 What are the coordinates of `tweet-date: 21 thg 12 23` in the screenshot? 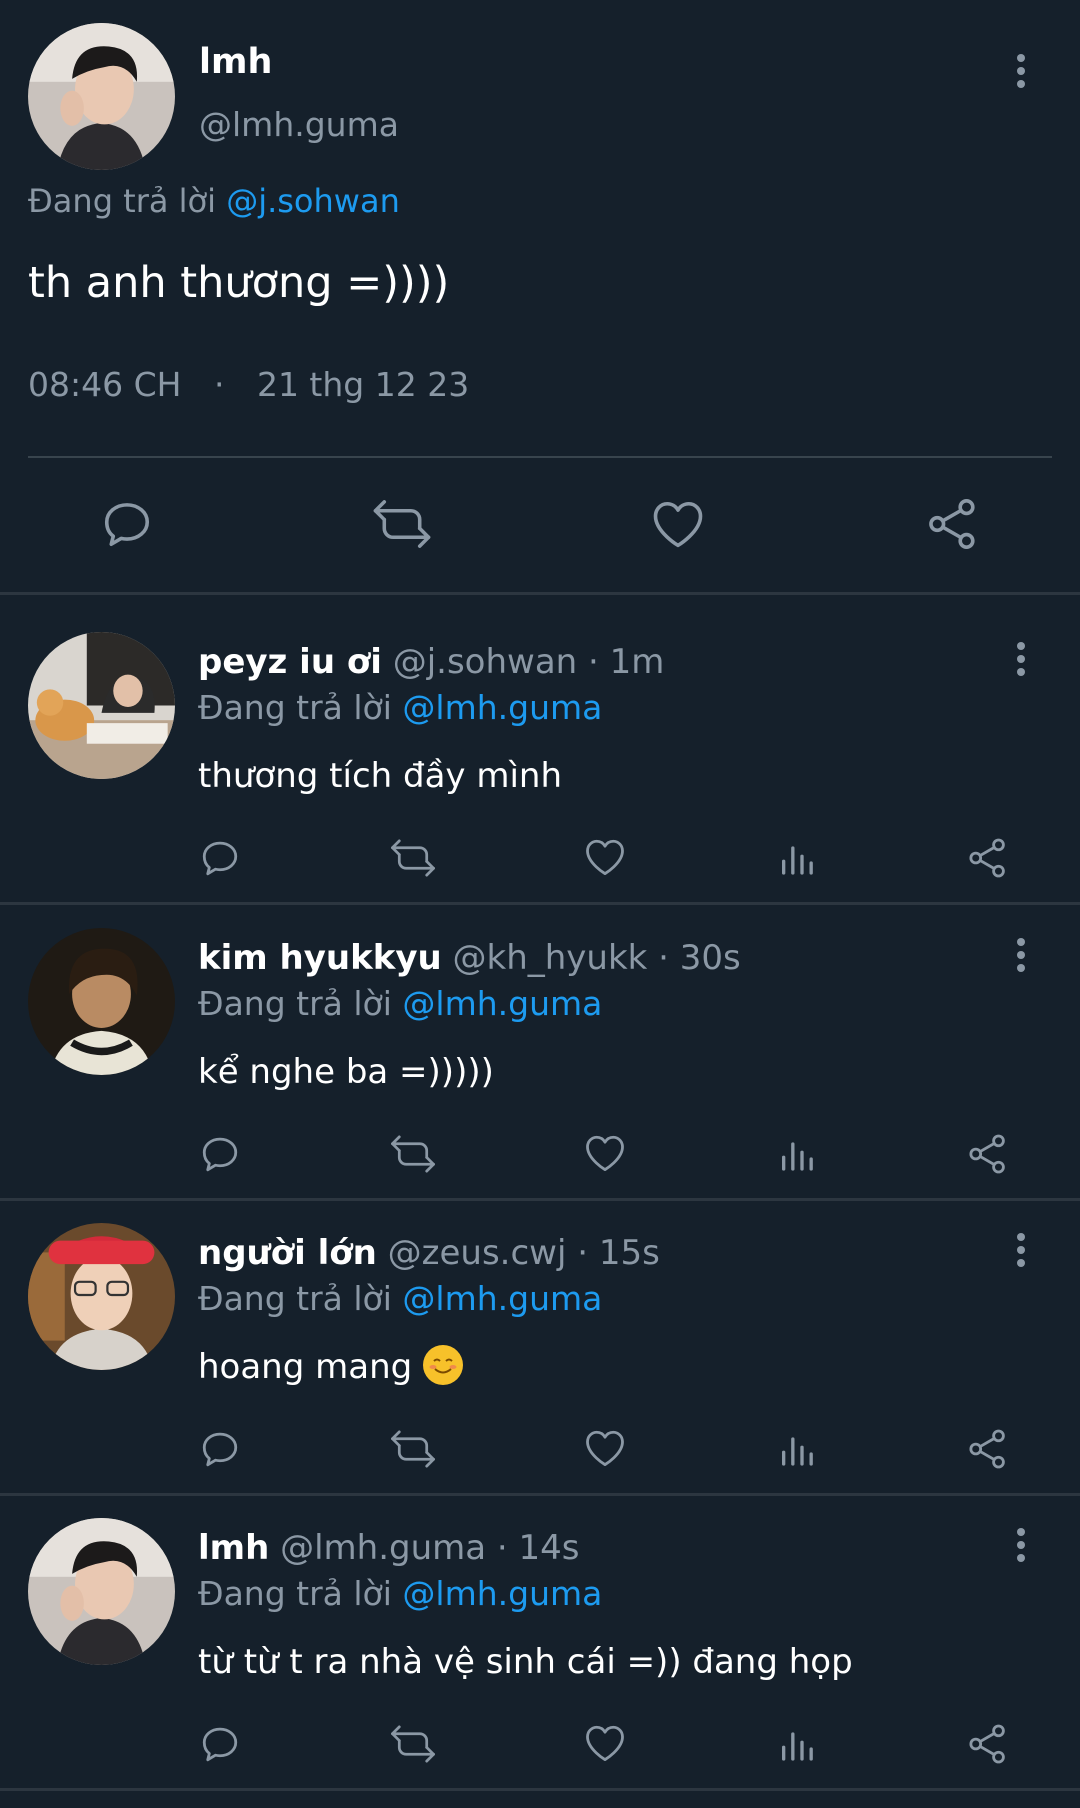 It's located at (363, 384).